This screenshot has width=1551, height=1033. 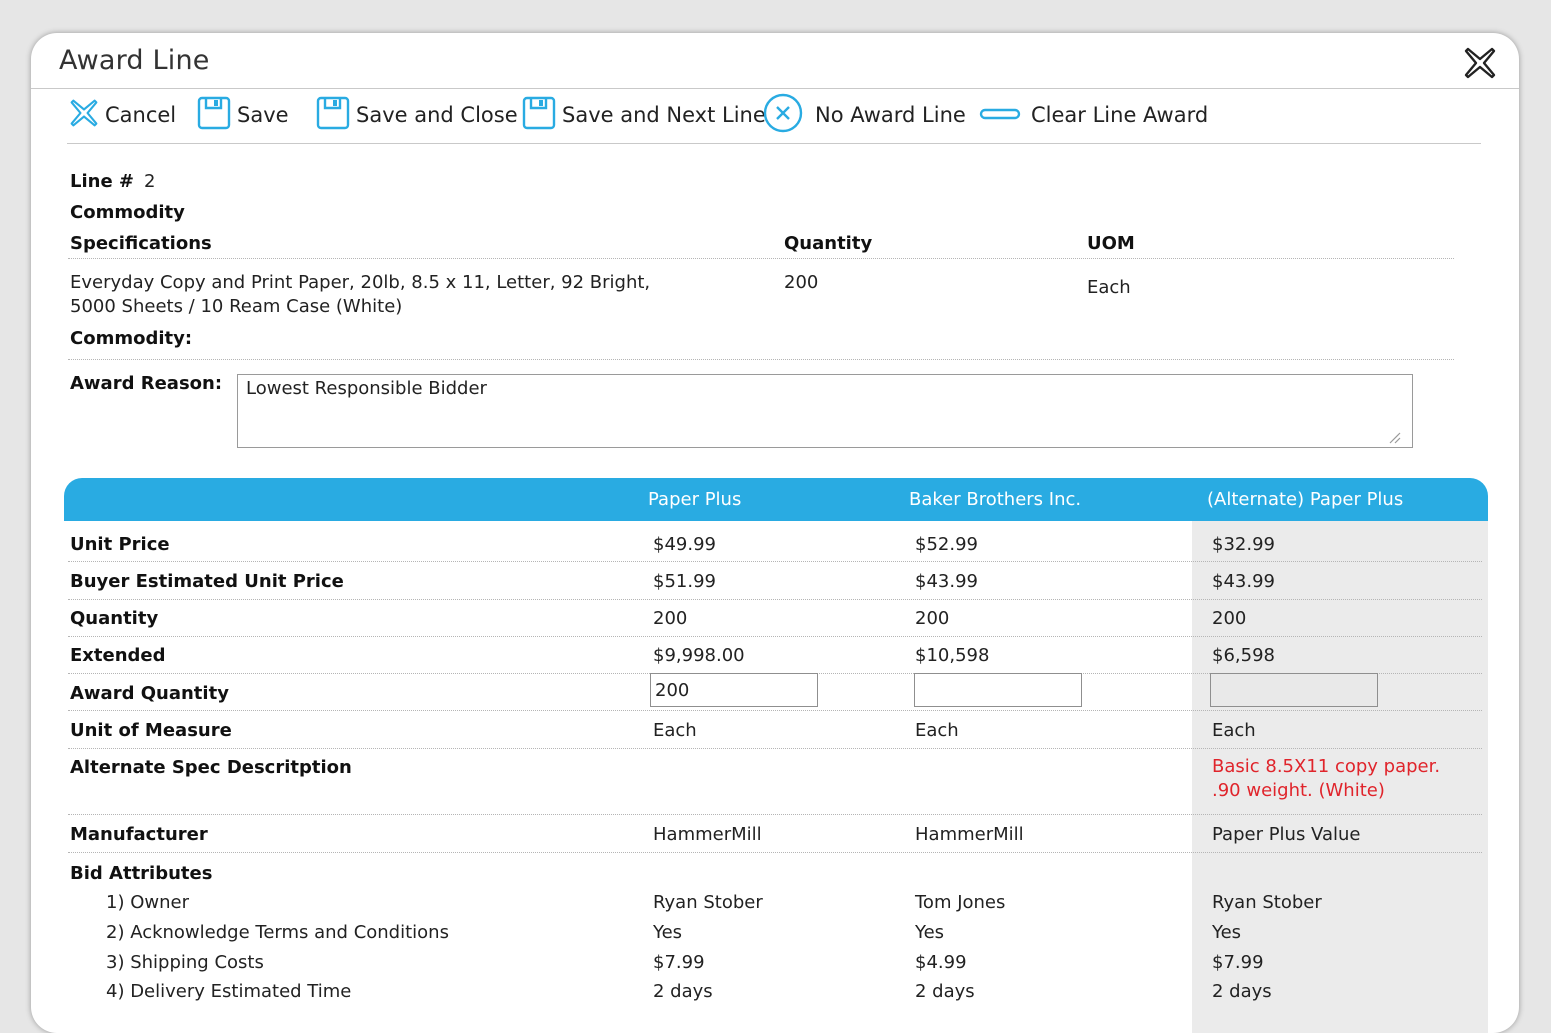 I want to click on clear-line-award-label: Clear Line Award, so click(x=1120, y=115).